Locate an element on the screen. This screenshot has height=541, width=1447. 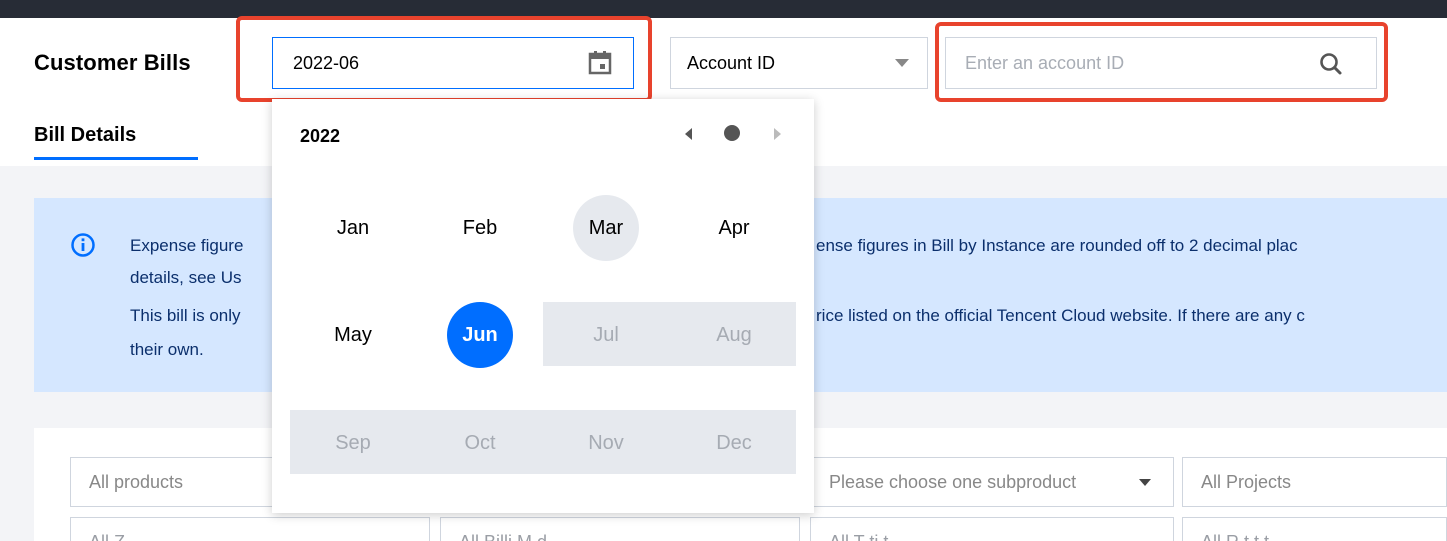
filter-label: All T ti t is located at coordinates (858, 536).